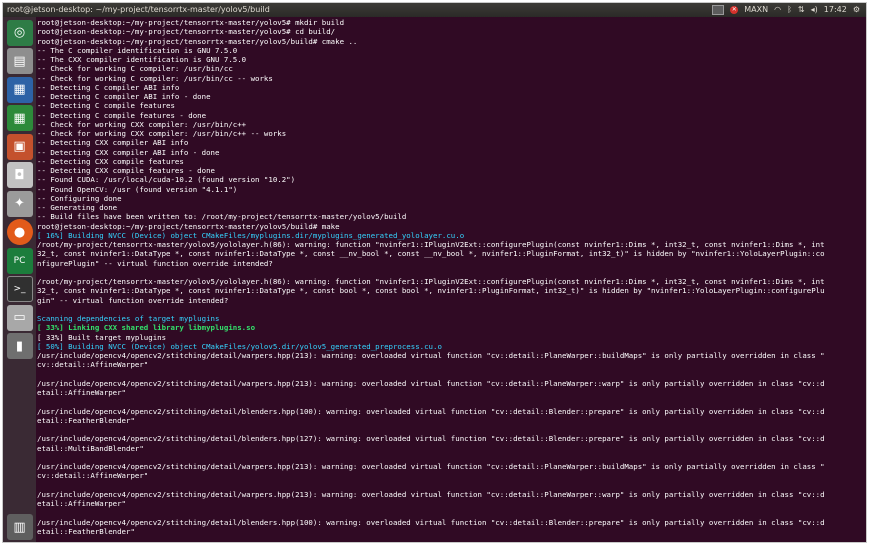 The width and height of the screenshot is (869, 545). I want to click on terminal-launcher-button: >_, so click(19, 289).